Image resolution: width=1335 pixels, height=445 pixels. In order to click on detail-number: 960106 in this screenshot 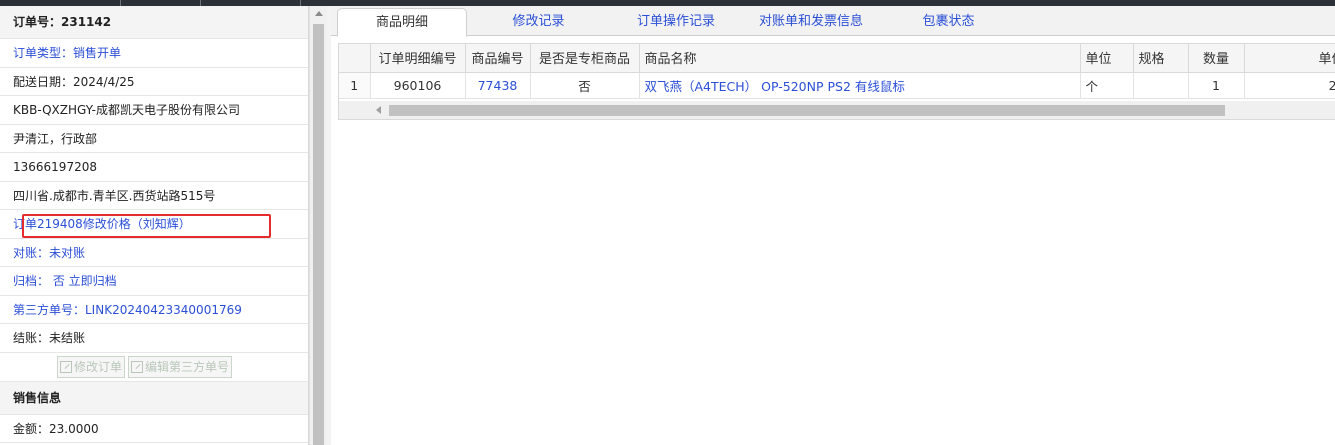, I will do `click(418, 85)`.